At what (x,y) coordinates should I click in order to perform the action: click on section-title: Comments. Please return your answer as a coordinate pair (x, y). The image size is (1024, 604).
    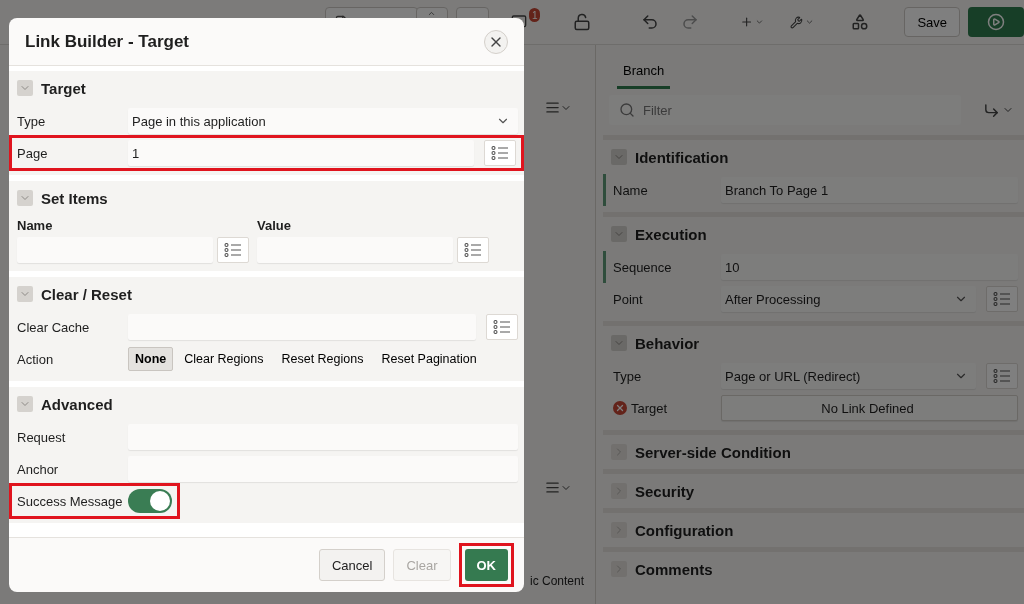
    Looking at the image, I should click on (674, 569).